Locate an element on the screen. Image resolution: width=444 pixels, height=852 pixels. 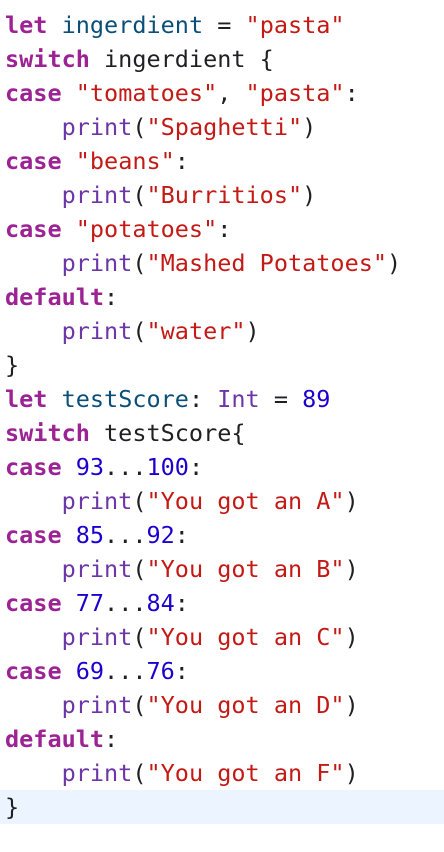
code-line: case "tomatoes", "pasta": is located at coordinates (222, 93).